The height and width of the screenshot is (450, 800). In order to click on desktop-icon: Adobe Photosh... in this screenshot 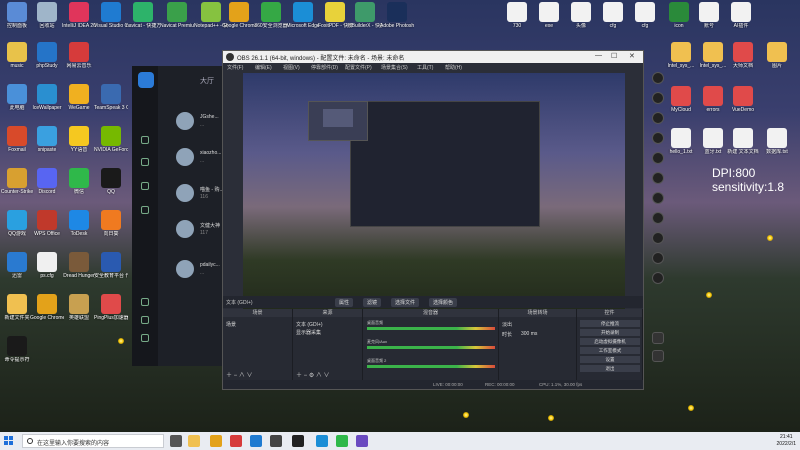, I will do `click(397, 15)`.